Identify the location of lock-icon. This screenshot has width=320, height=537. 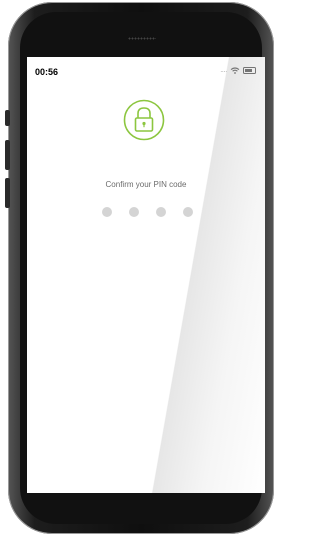
(144, 120).